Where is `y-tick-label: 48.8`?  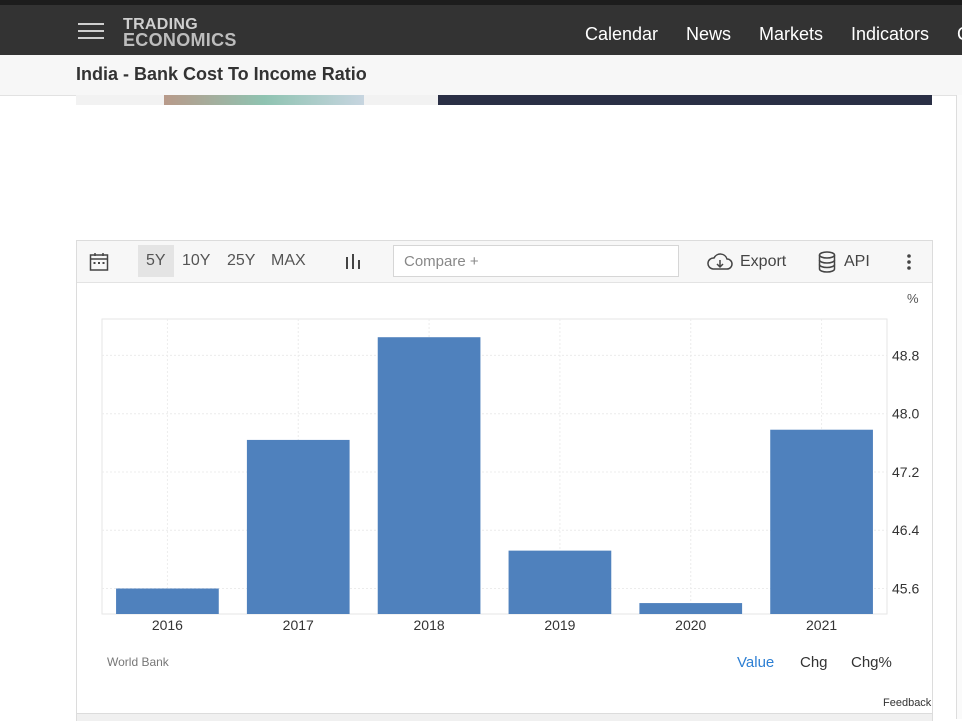 y-tick-label: 48.8 is located at coordinates (905, 355).